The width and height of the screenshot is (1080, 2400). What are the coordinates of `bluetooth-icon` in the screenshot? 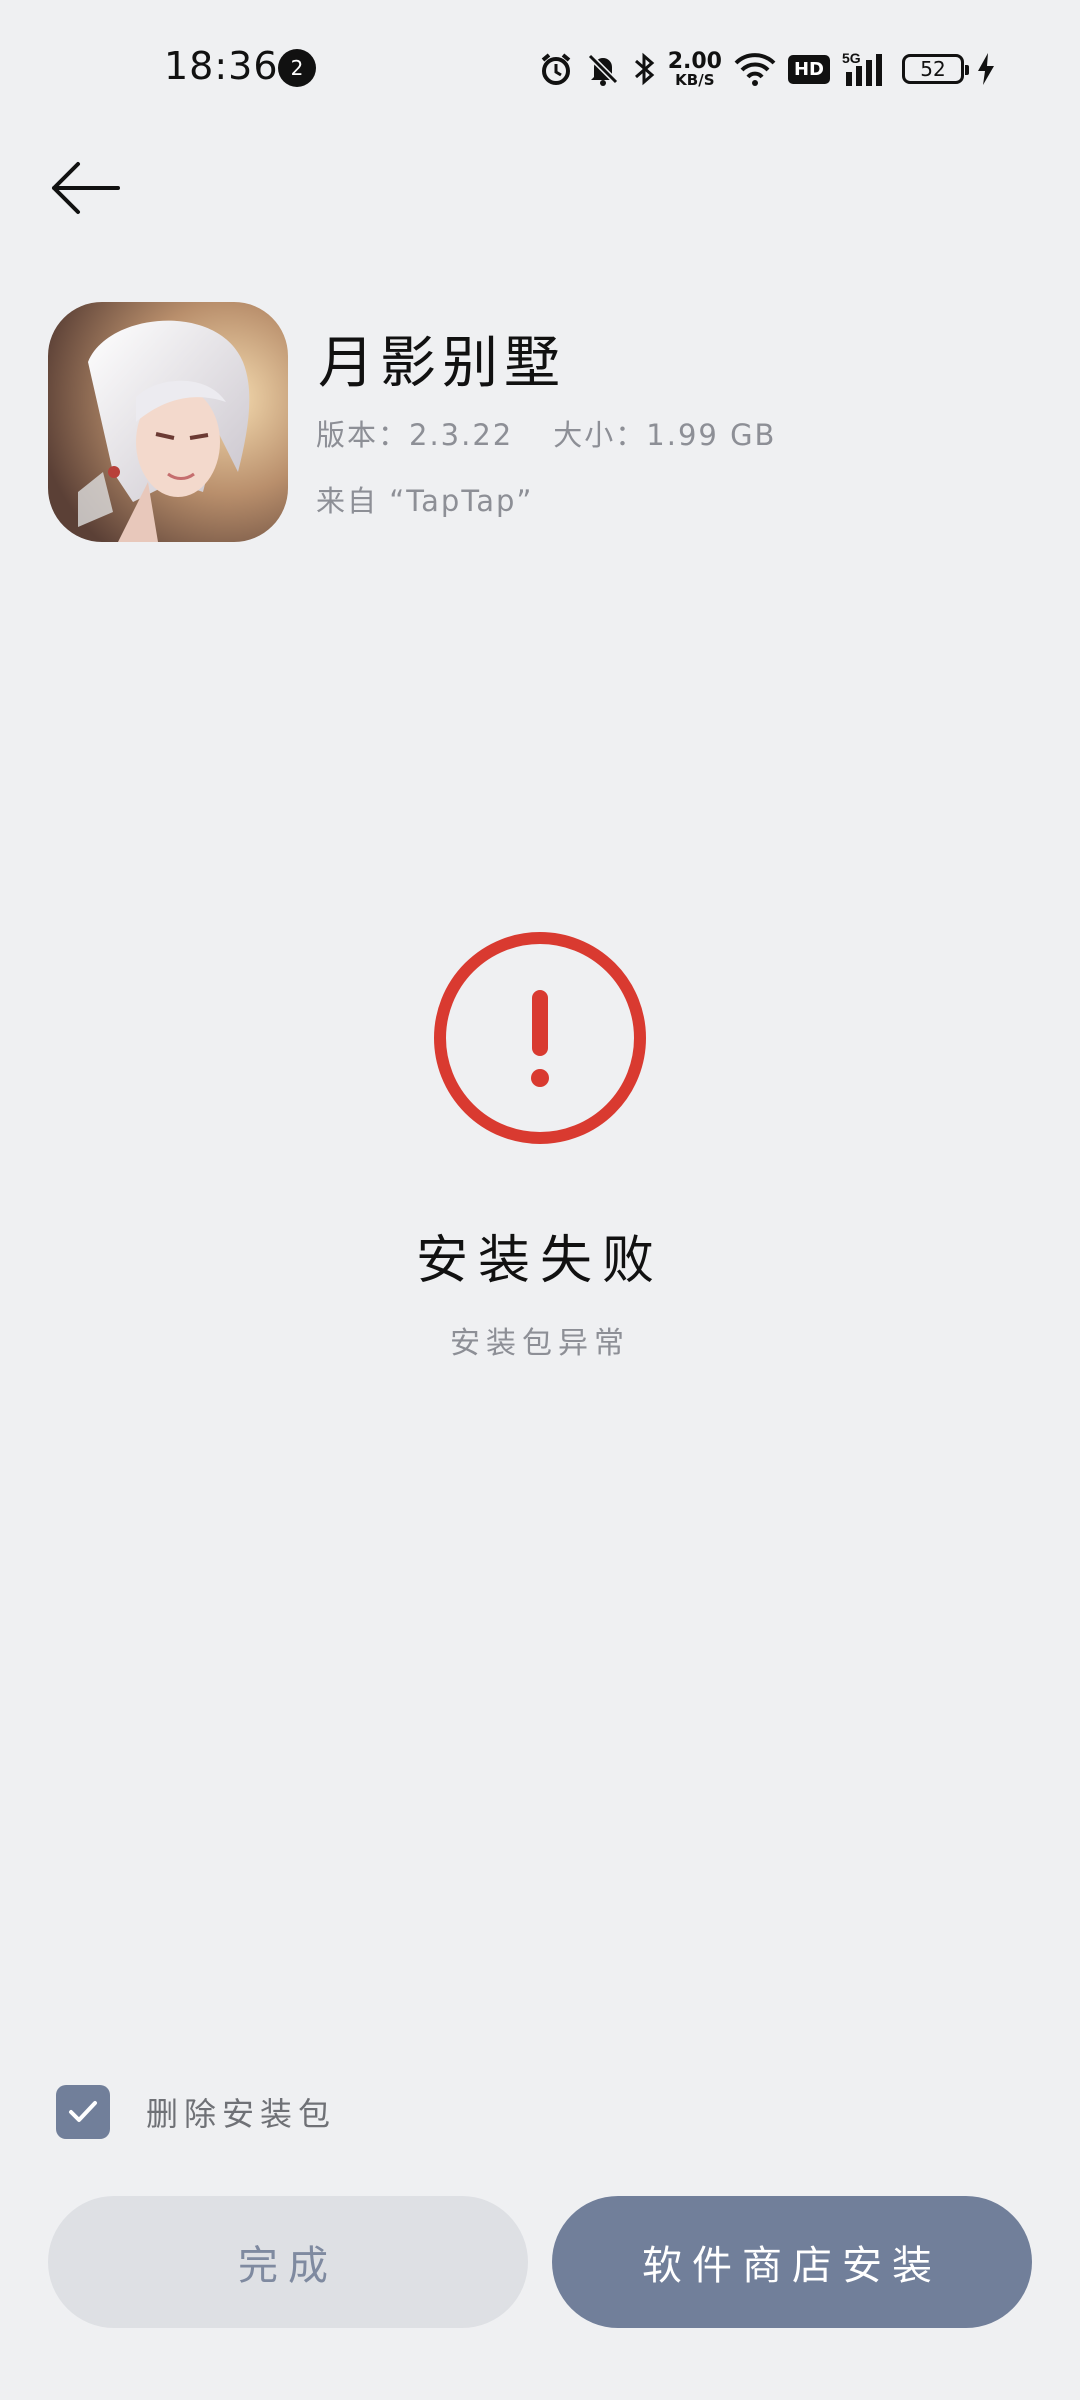 It's located at (644, 69).